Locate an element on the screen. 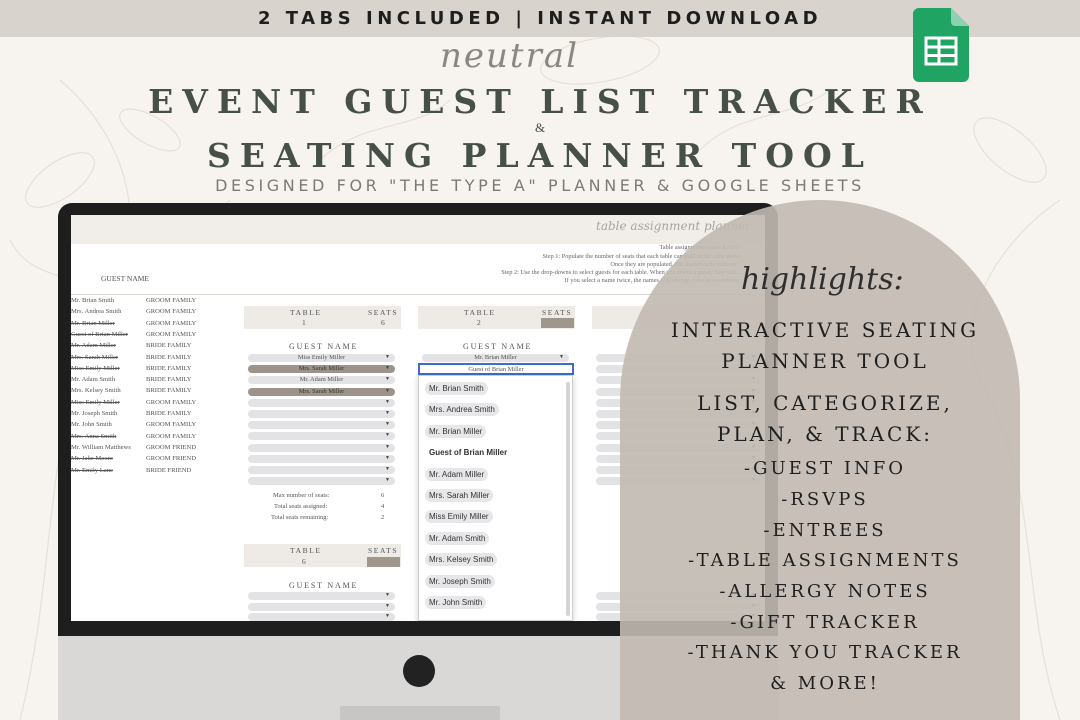 The width and height of the screenshot is (1080, 720). guest-row: Miss Emily Miller BRIDE FAMILY is located at coordinates (141, 368).